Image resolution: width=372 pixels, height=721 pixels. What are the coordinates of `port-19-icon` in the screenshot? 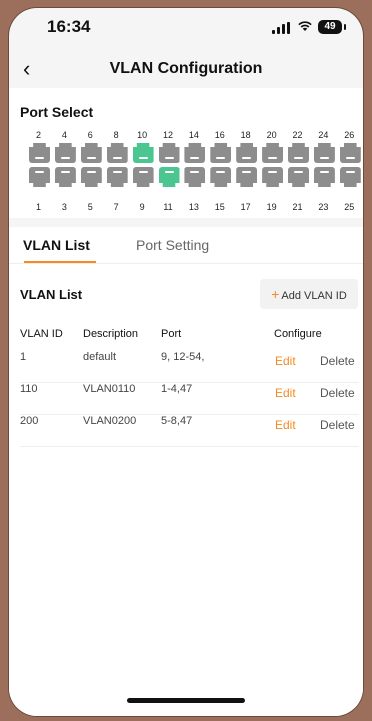 It's located at (273, 177).